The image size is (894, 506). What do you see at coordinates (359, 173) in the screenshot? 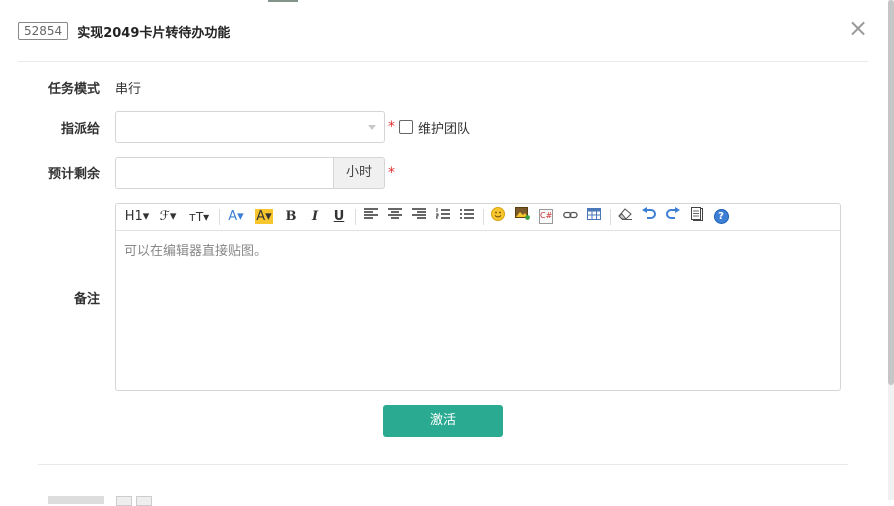
I see `hours-unit-addon: 小时` at bounding box center [359, 173].